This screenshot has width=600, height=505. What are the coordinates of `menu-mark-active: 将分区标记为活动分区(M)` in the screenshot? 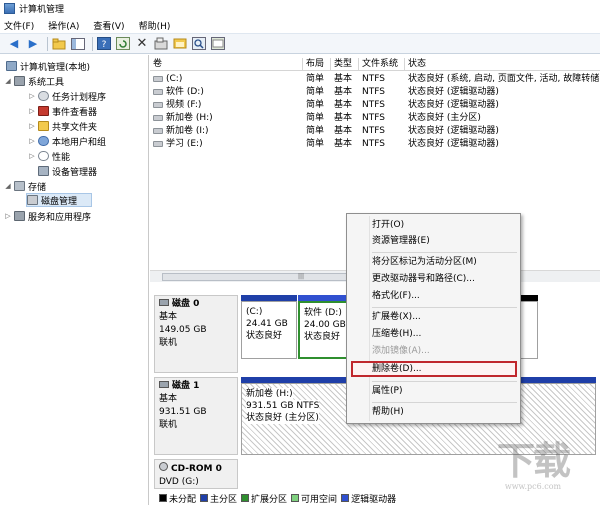 It's located at (424, 262).